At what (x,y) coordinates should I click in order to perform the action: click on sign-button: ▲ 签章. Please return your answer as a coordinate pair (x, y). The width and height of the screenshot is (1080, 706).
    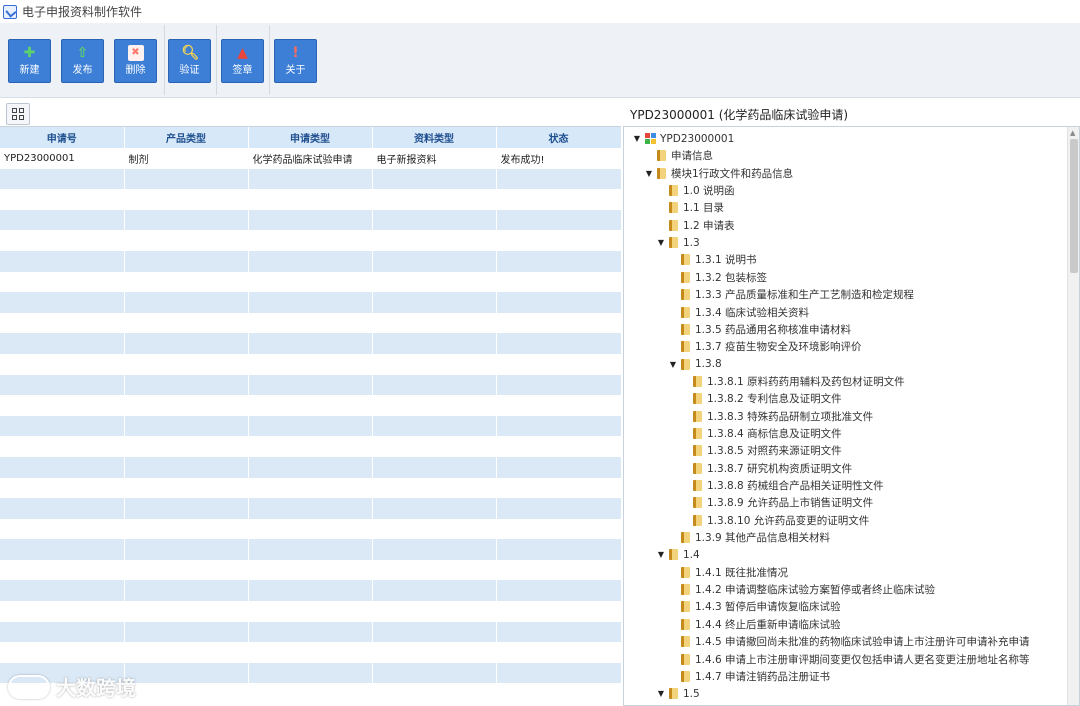
    Looking at the image, I should click on (242, 61).